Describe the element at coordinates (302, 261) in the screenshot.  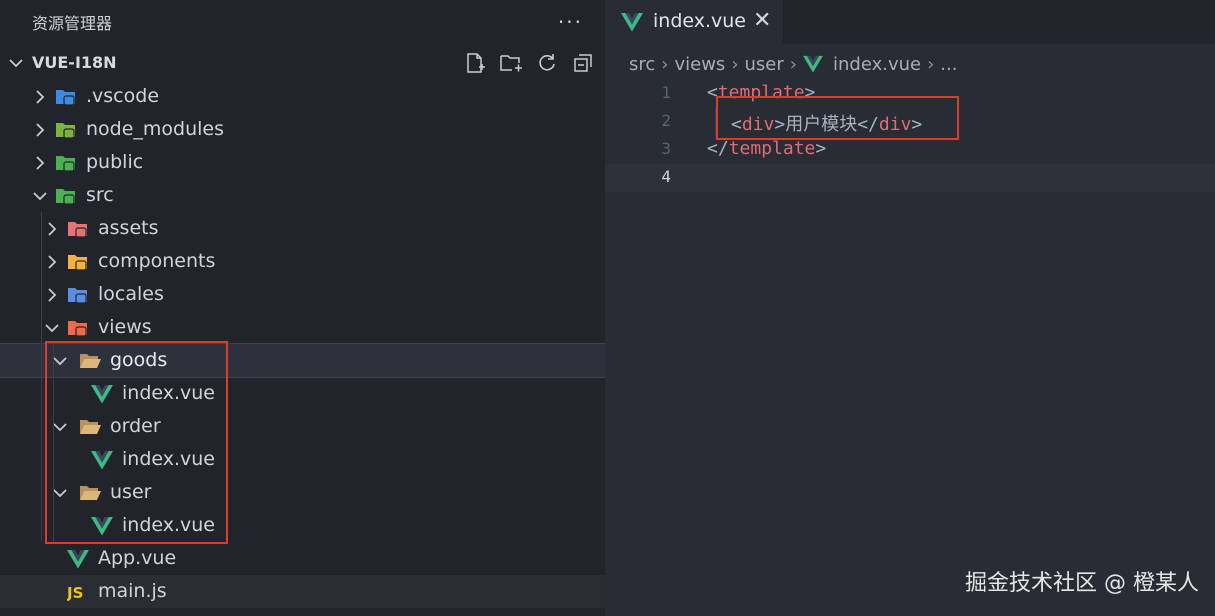
I see `folder-row-components: components` at that location.